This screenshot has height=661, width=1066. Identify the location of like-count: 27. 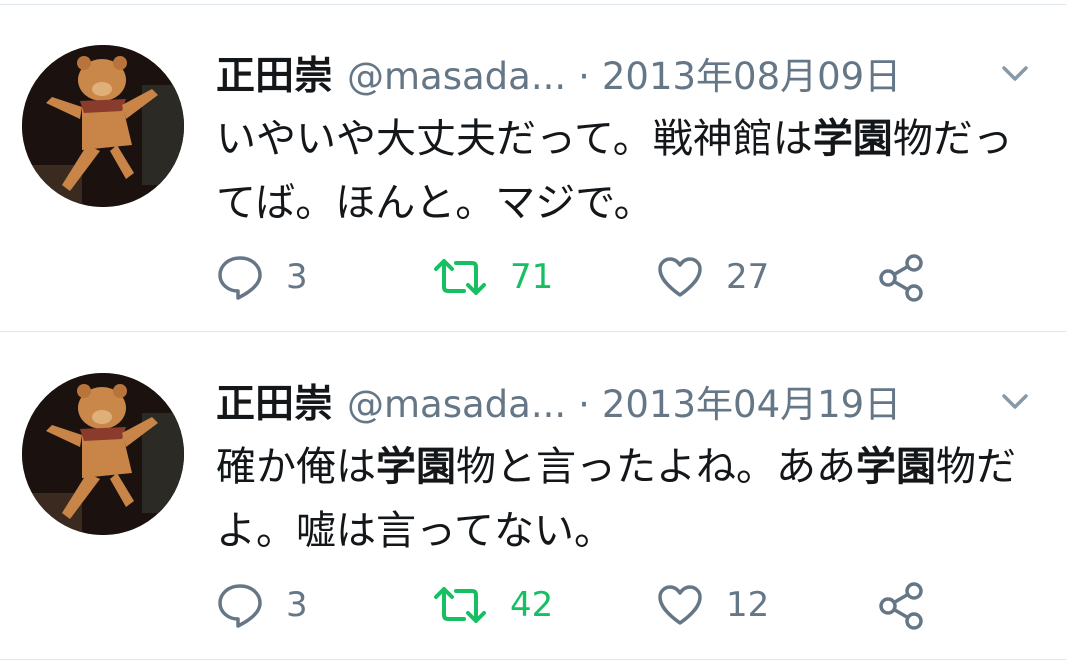
(748, 277).